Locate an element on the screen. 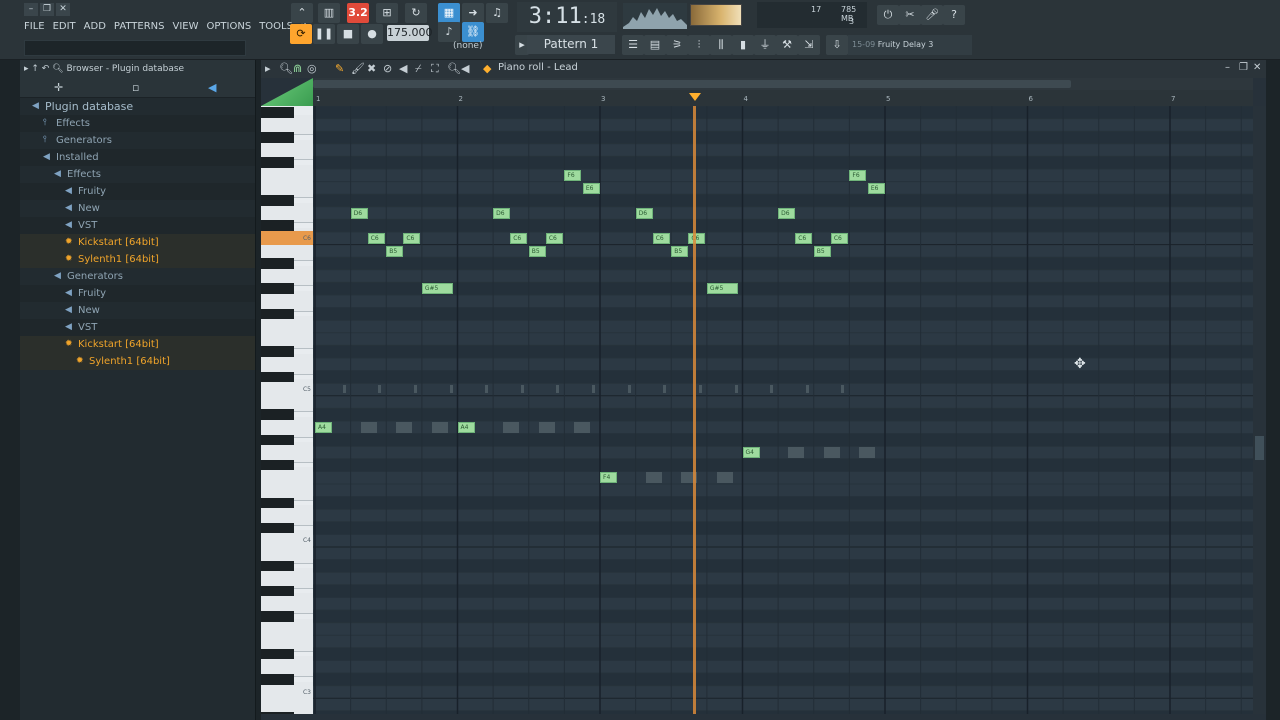 The image size is (1280, 720). select-icon: ⛶ is located at coordinates (435, 69).